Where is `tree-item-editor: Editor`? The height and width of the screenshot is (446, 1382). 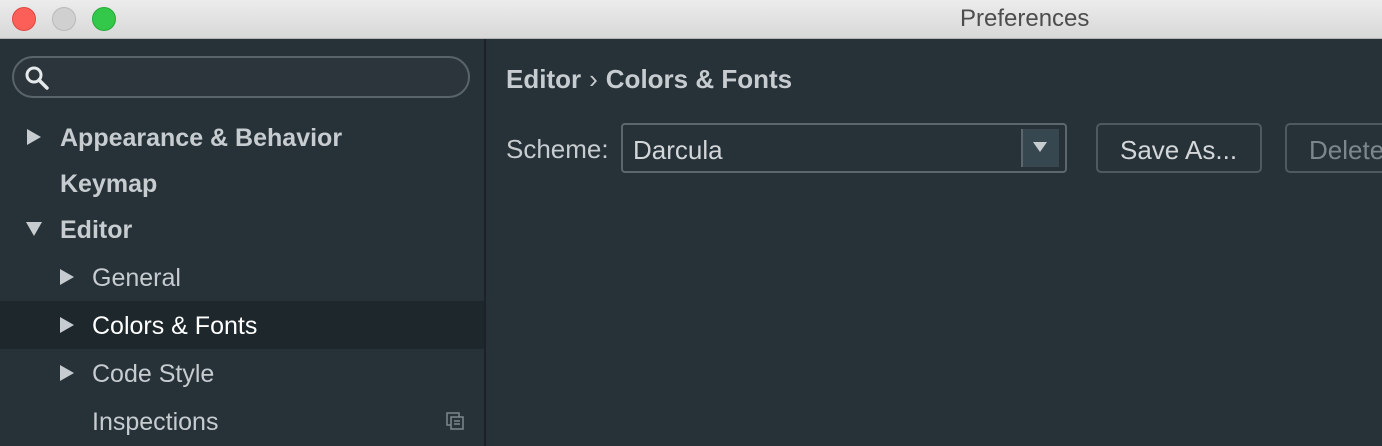 tree-item-editor: Editor is located at coordinates (242, 229).